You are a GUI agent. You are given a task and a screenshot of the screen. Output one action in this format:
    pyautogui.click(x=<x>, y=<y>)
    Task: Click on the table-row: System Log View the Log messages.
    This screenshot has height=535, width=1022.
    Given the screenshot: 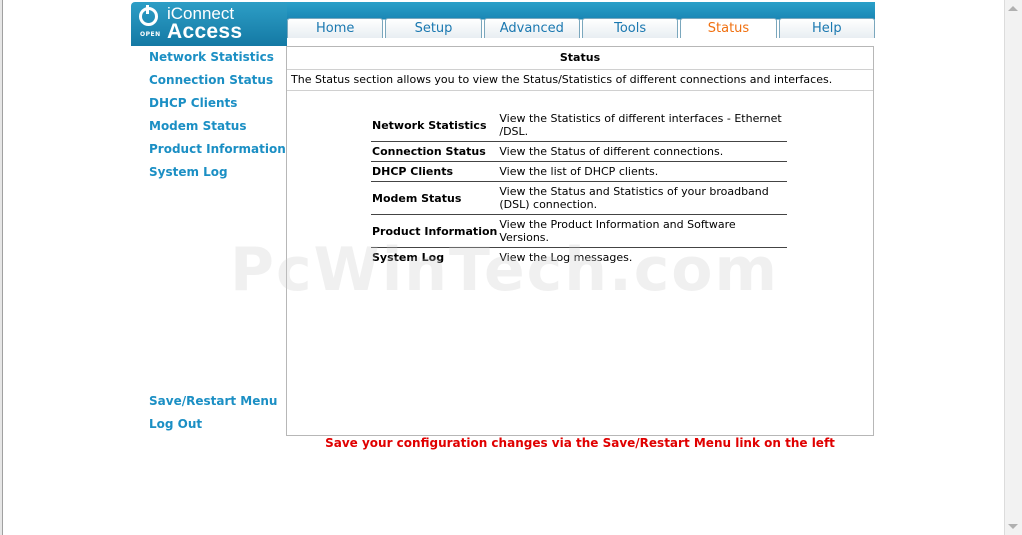 What is the action you would take?
    pyautogui.click(x=579, y=258)
    